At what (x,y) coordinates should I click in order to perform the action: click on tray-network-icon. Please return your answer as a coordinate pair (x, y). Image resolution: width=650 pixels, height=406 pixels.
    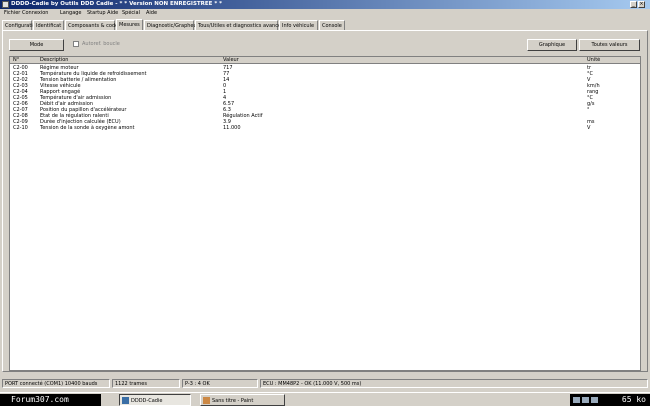
    Looking at the image, I should click on (576, 400).